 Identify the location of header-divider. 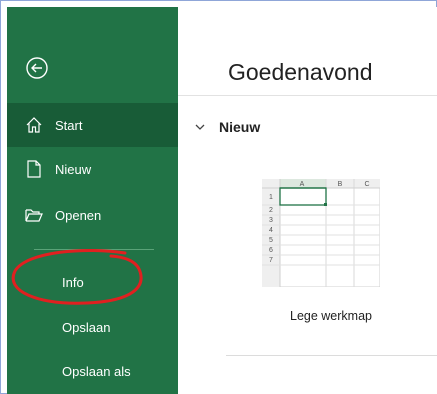
(307, 95).